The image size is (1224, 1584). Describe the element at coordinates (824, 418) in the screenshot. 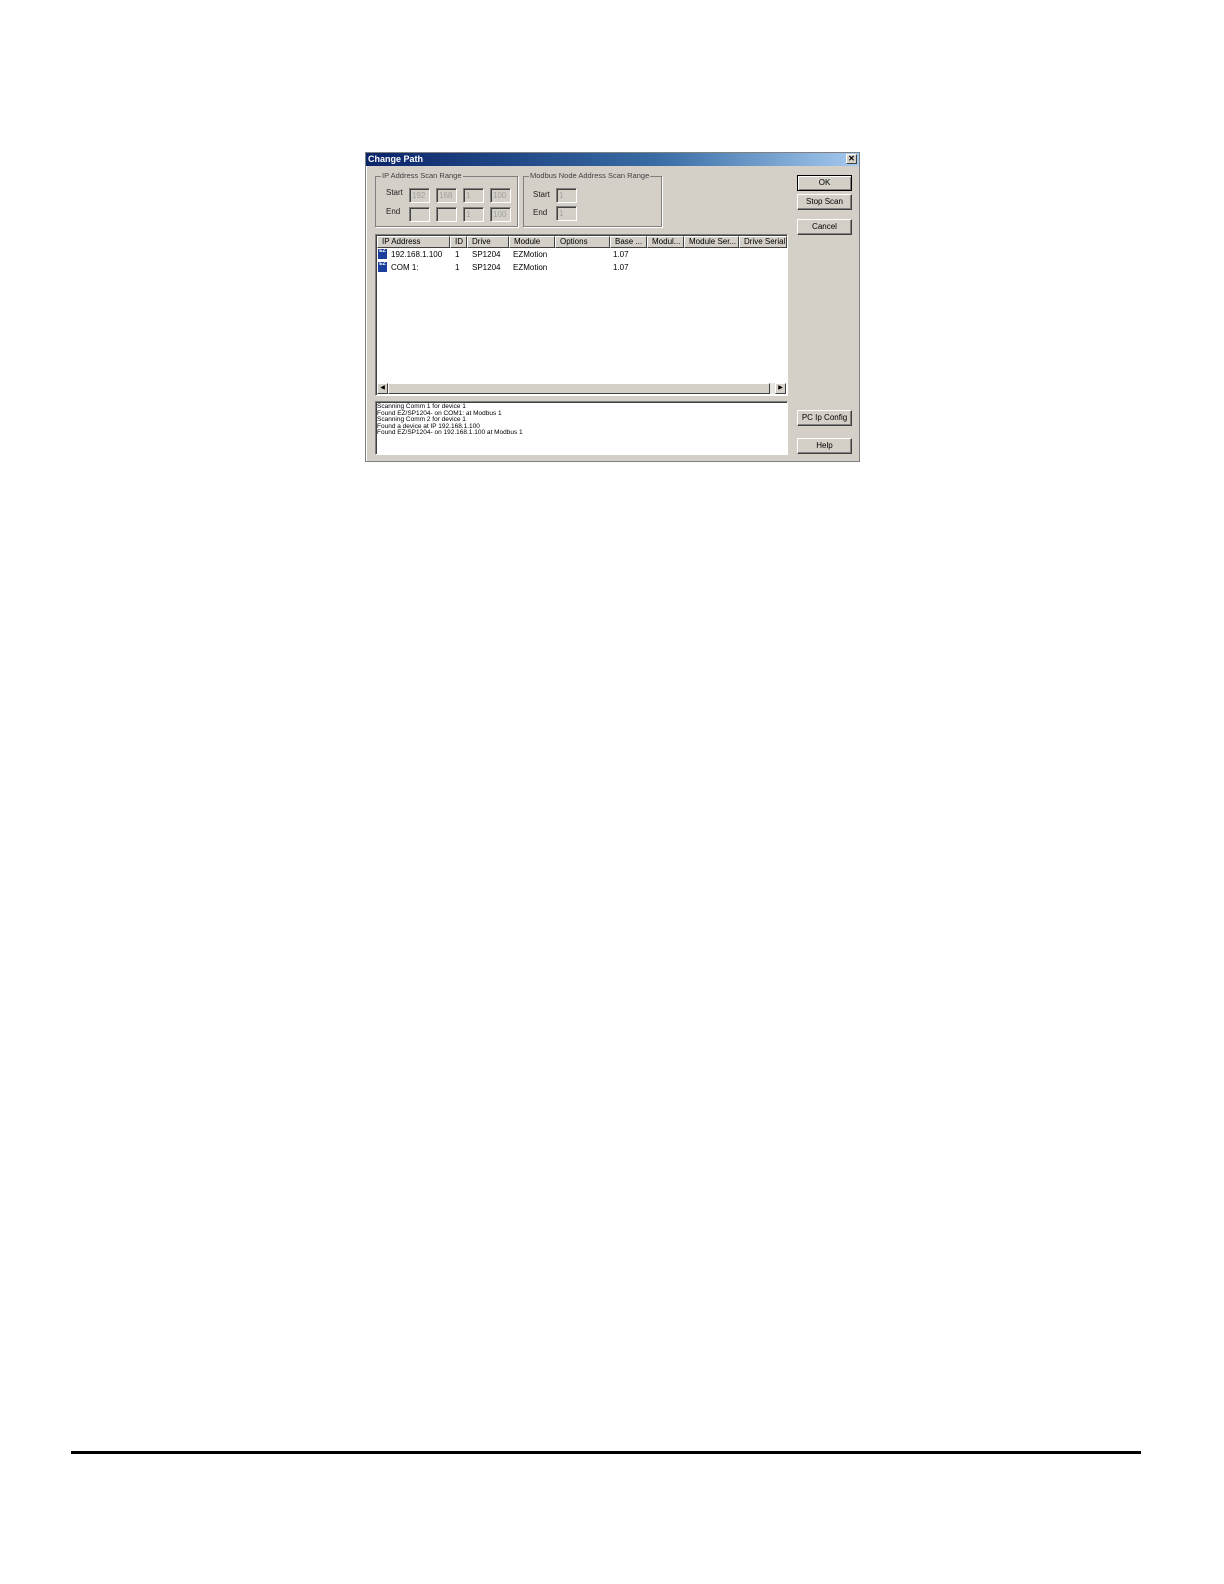

I see `pc-ip-config-button: PC Ip Config` at that location.